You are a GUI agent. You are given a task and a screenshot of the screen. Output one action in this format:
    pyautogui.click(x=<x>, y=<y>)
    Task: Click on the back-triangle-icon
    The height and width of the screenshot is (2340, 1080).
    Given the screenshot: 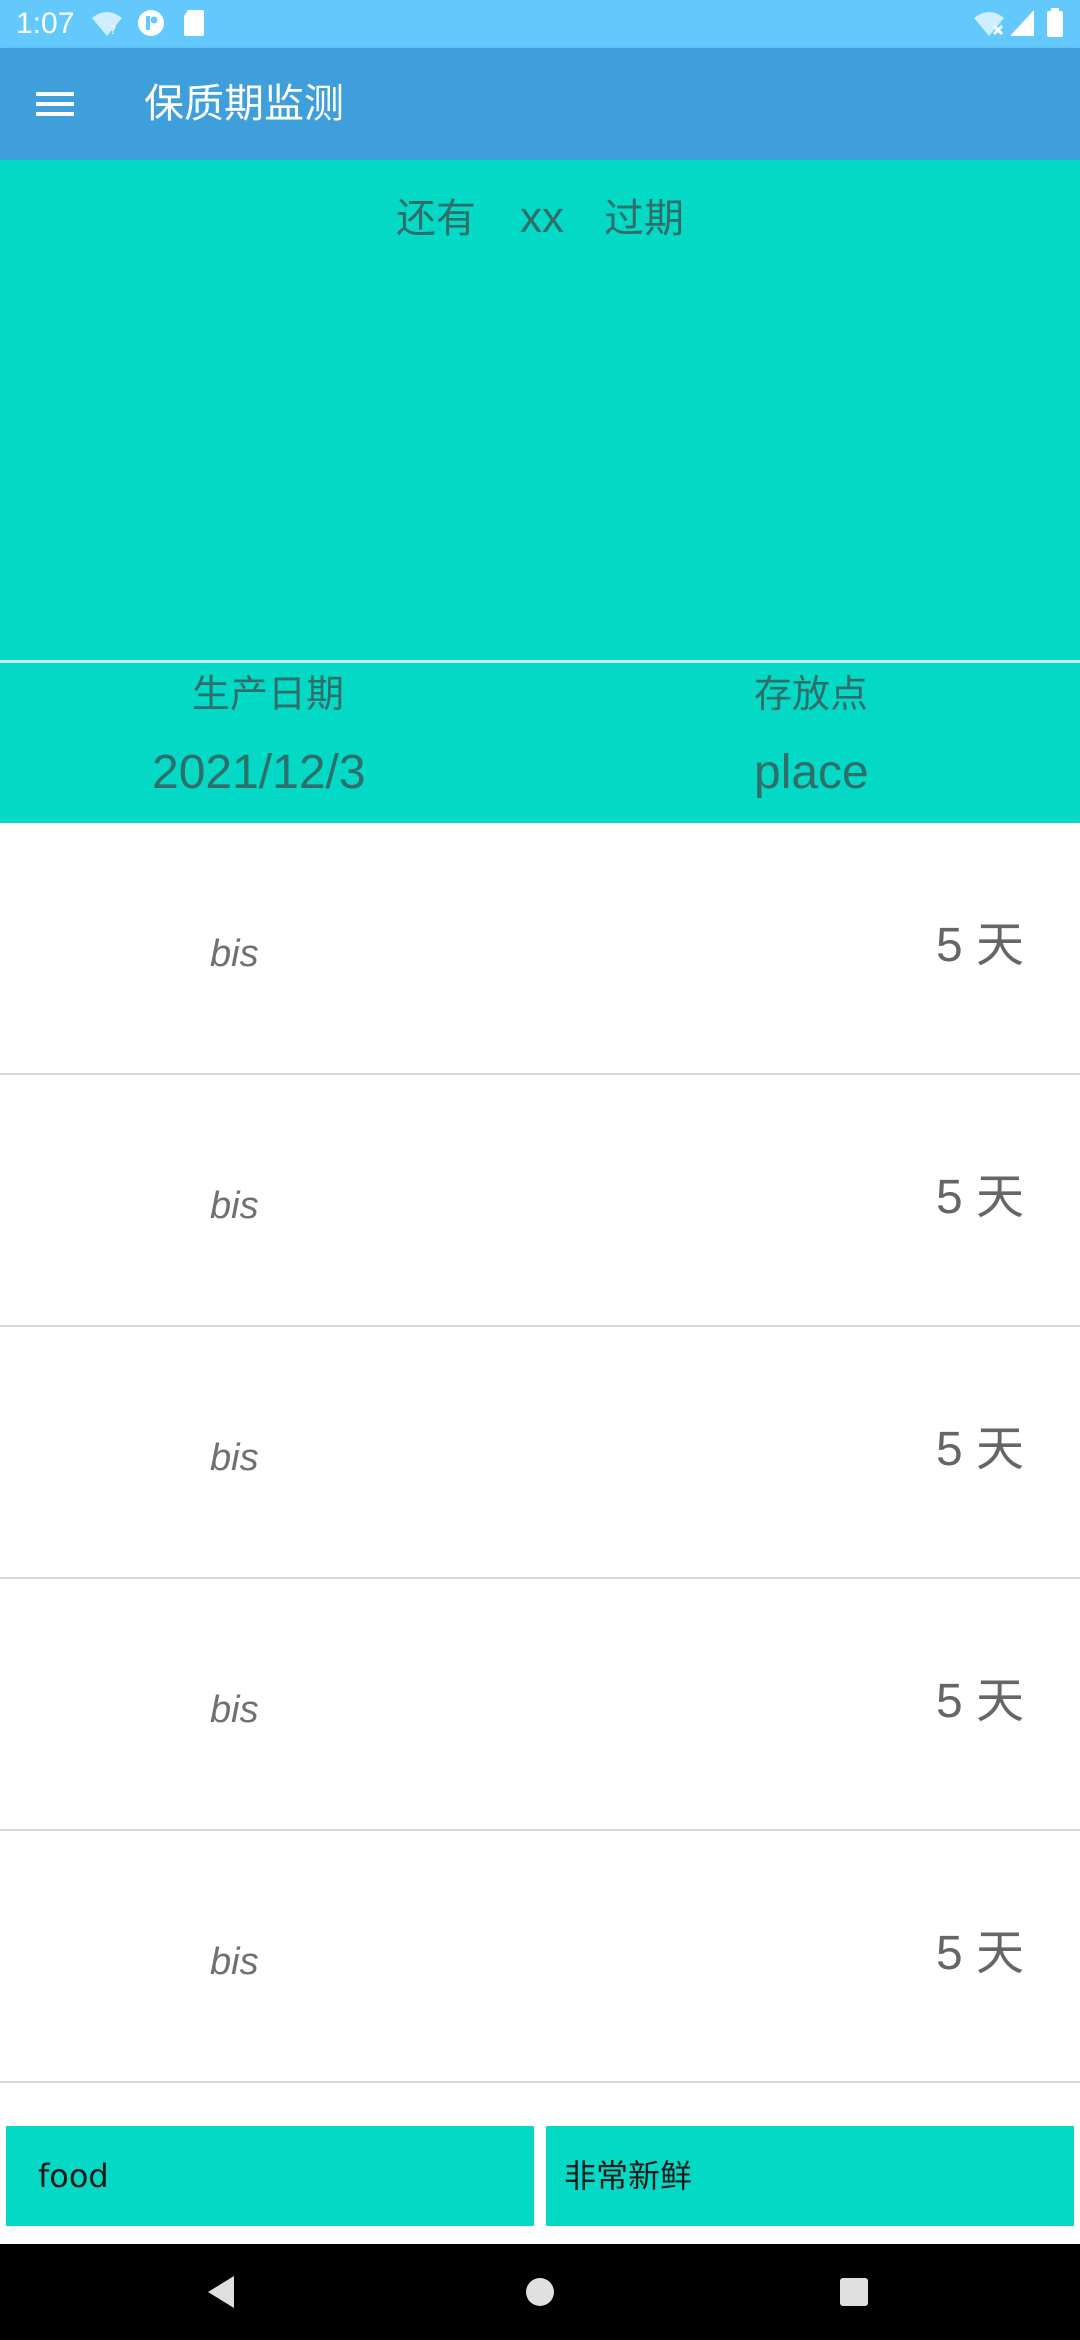 What is the action you would take?
    pyautogui.click(x=222, y=2292)
    